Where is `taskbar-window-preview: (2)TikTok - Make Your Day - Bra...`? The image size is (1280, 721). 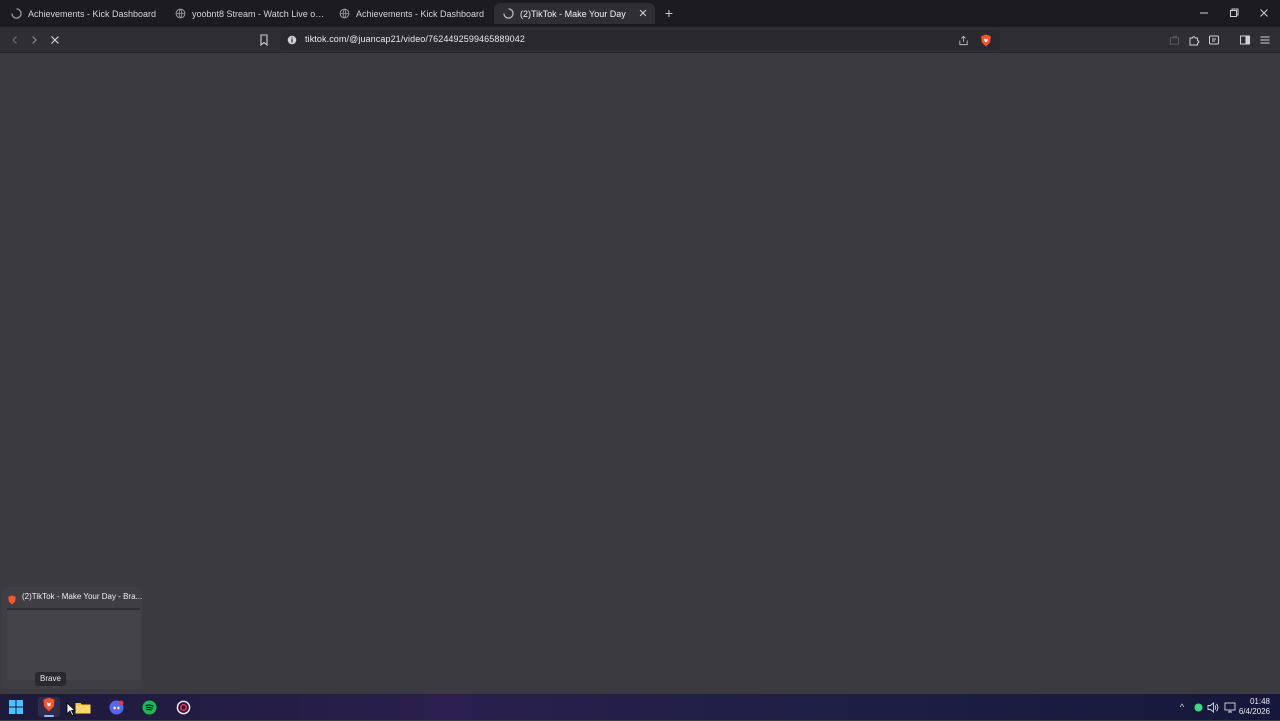 taskbar-window-preview: (2)TikTok - Make Your Day - Bra... is located at coordinates (72, 638).